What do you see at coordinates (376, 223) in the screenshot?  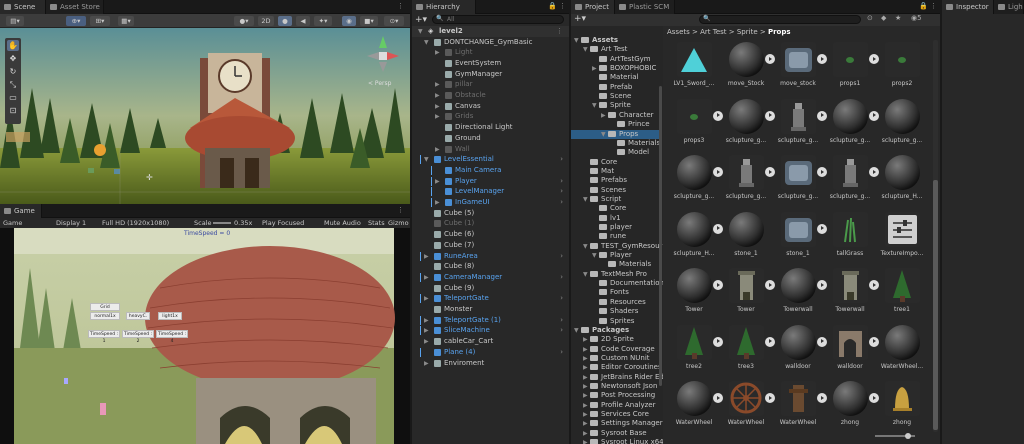 I see `stats-toggle: Stats` at bounding box center [376, 223].